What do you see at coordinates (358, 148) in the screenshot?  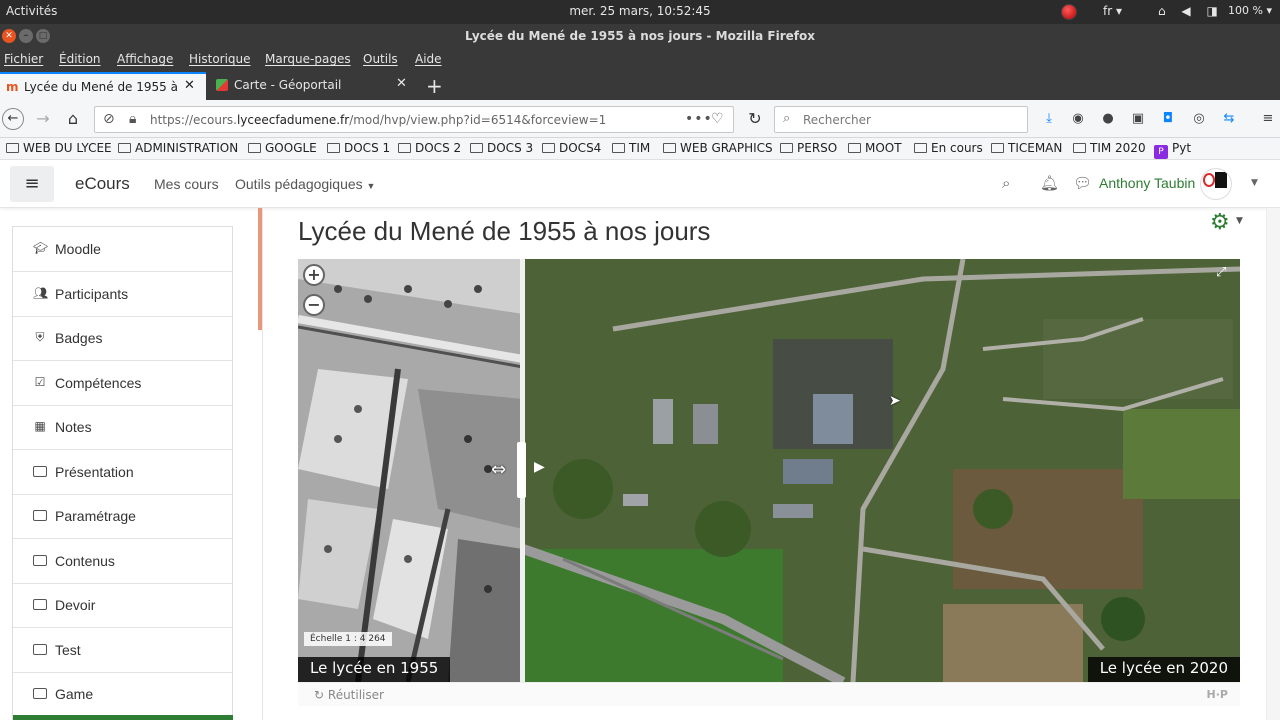 I see `bookmark-folder: DOCS 1` at bounding box center [358, 148].